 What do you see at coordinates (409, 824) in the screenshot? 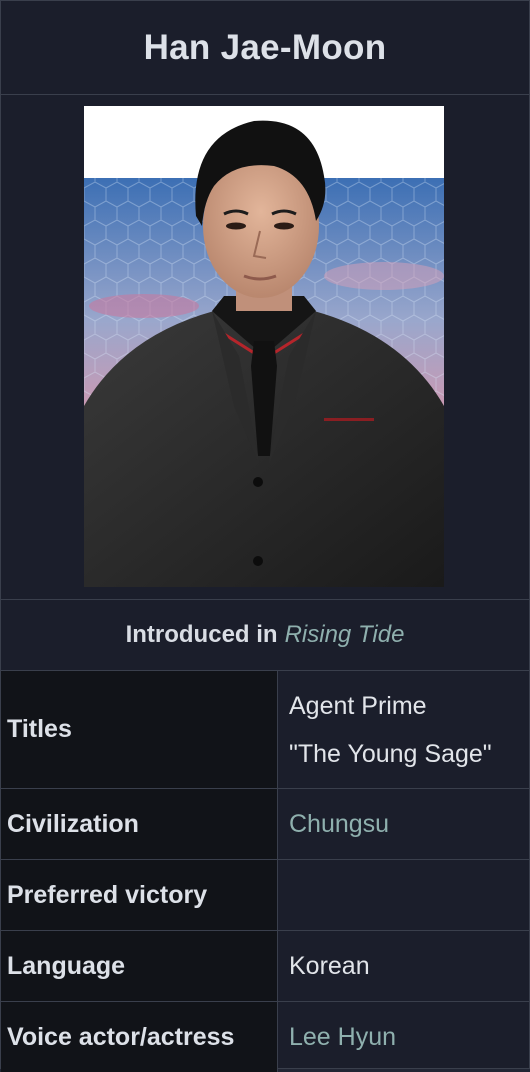
I see `civilization-link: Chungsu` at bounding box center [409, 824].